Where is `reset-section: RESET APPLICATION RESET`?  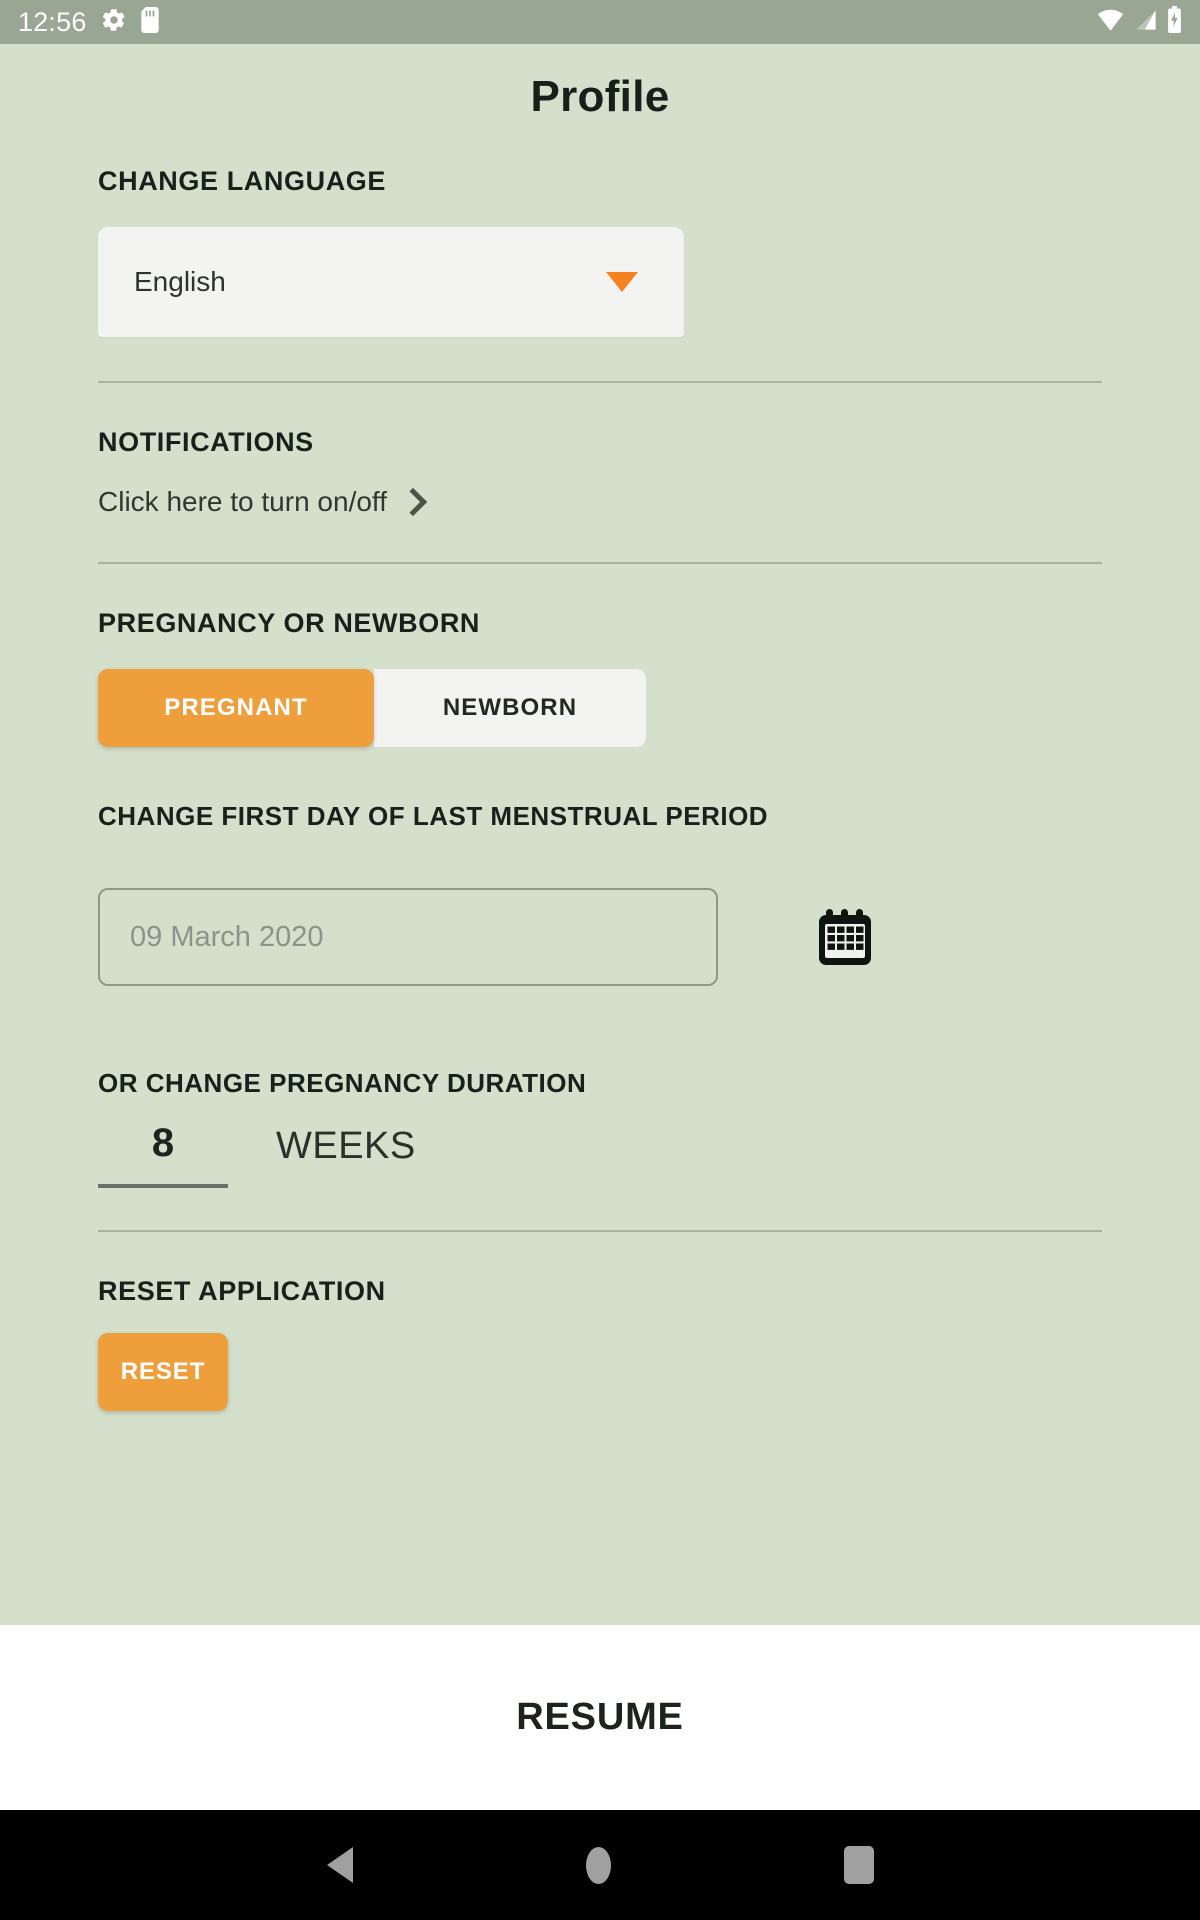 reset-section: RESET APPLICATION RESET is located at coordinates (600, 1299).